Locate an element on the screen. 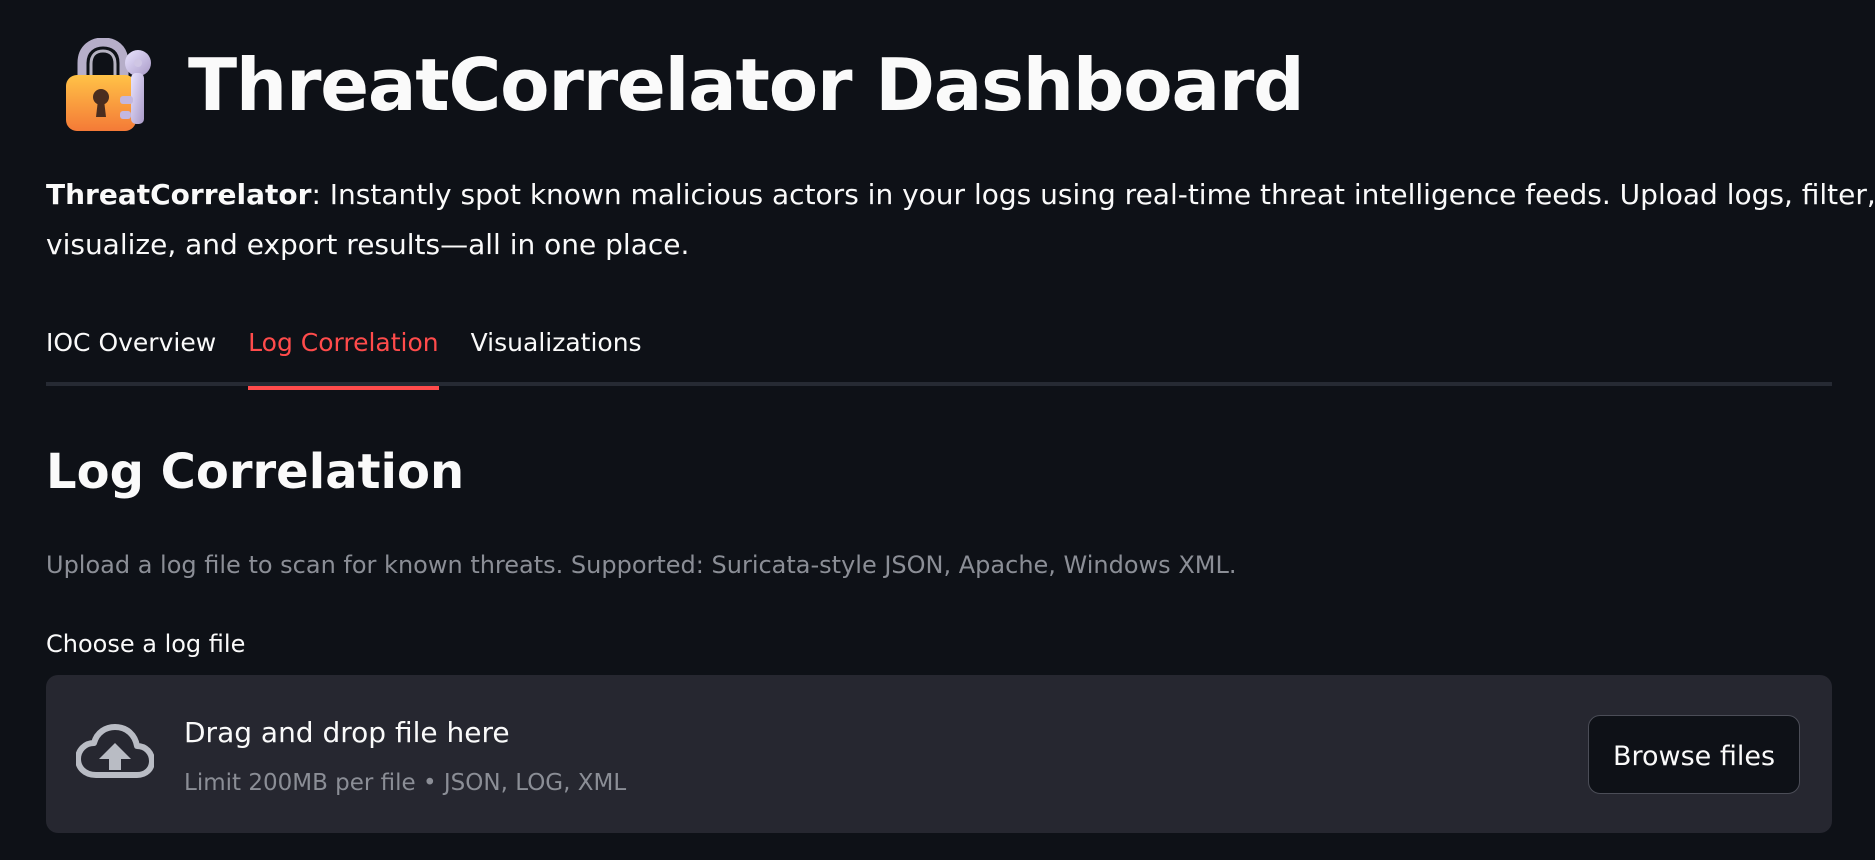 The image size is (1875, 860). dropzone-title: Drag and drop file here is located at coordinates (347, 732).